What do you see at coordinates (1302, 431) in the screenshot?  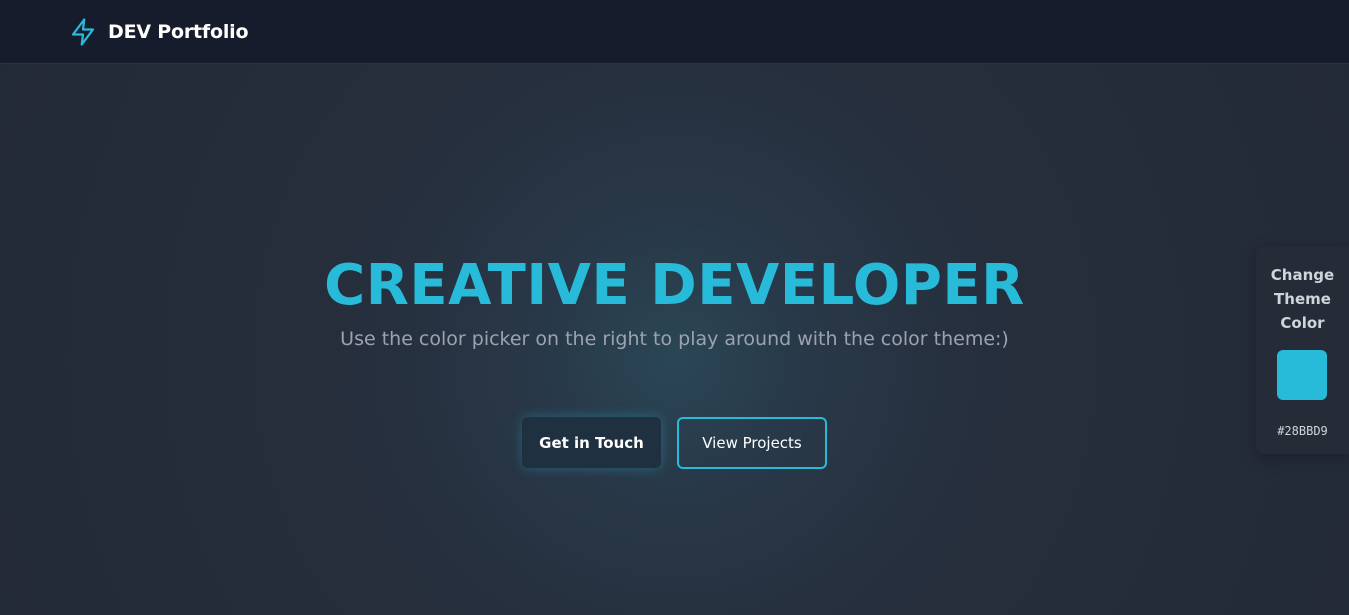 I see `current-color-hex: #28BBD9` at bounding box center [1302, 431].